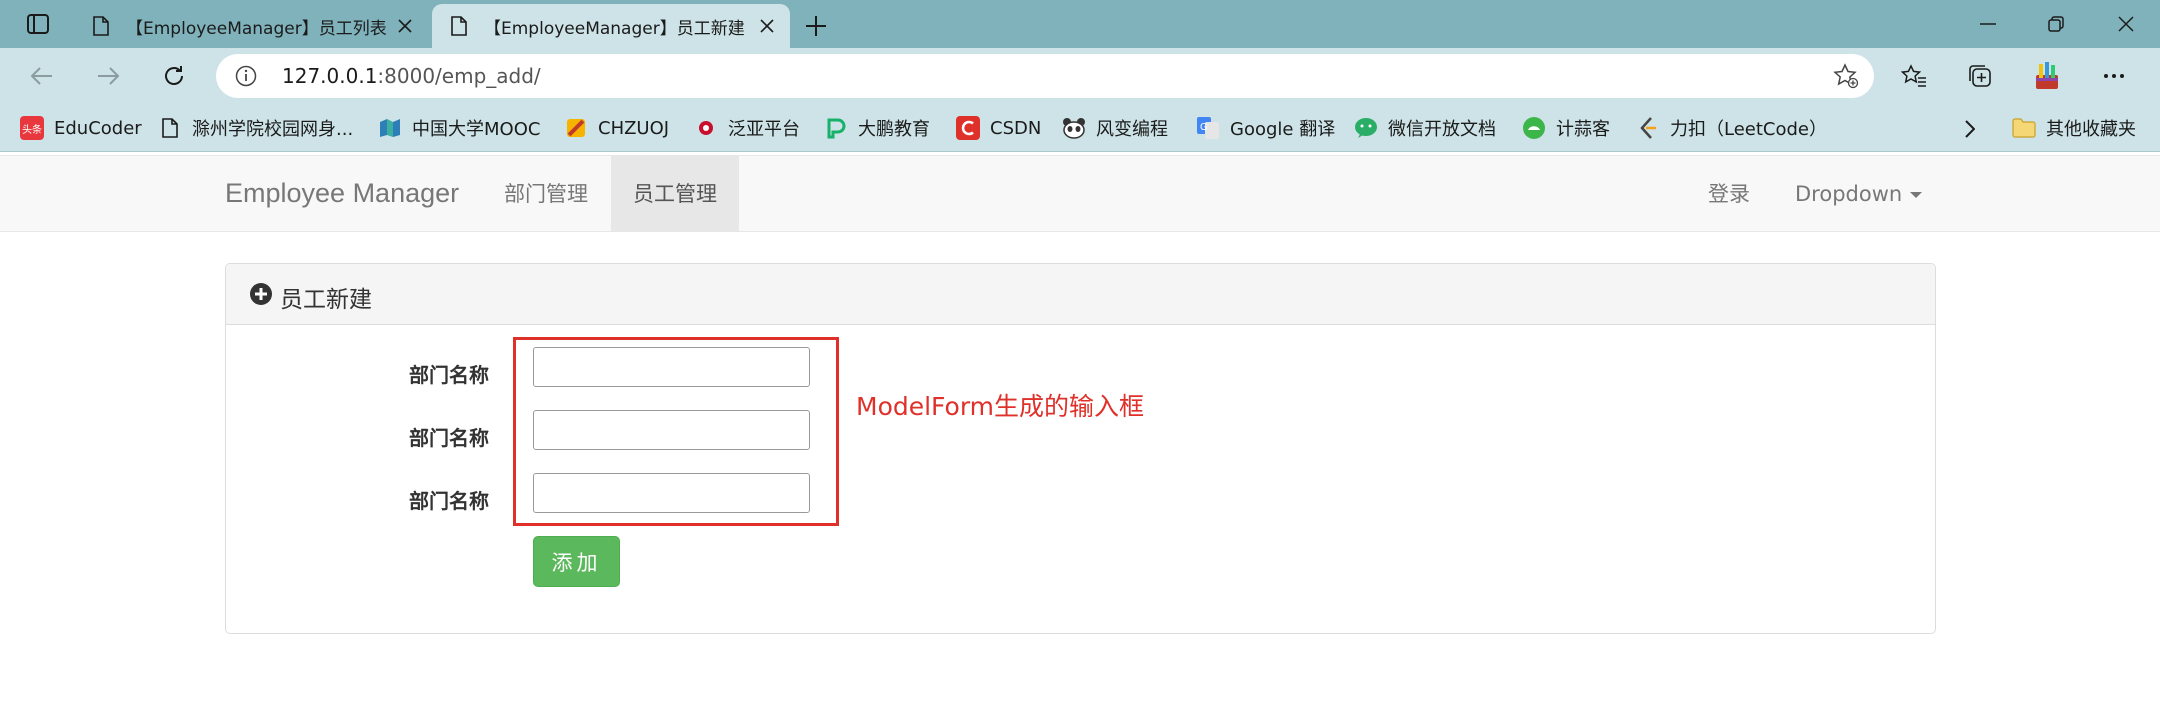  Describe the element at coordinates (764, 129) in the screenshot. I see `bookmark-label: 泛亚平台` at that location.